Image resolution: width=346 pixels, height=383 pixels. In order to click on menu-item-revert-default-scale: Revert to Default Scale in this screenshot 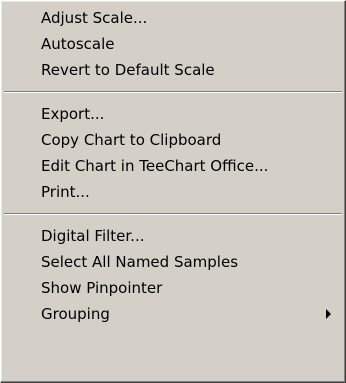, I will do `click(173, 70)`.